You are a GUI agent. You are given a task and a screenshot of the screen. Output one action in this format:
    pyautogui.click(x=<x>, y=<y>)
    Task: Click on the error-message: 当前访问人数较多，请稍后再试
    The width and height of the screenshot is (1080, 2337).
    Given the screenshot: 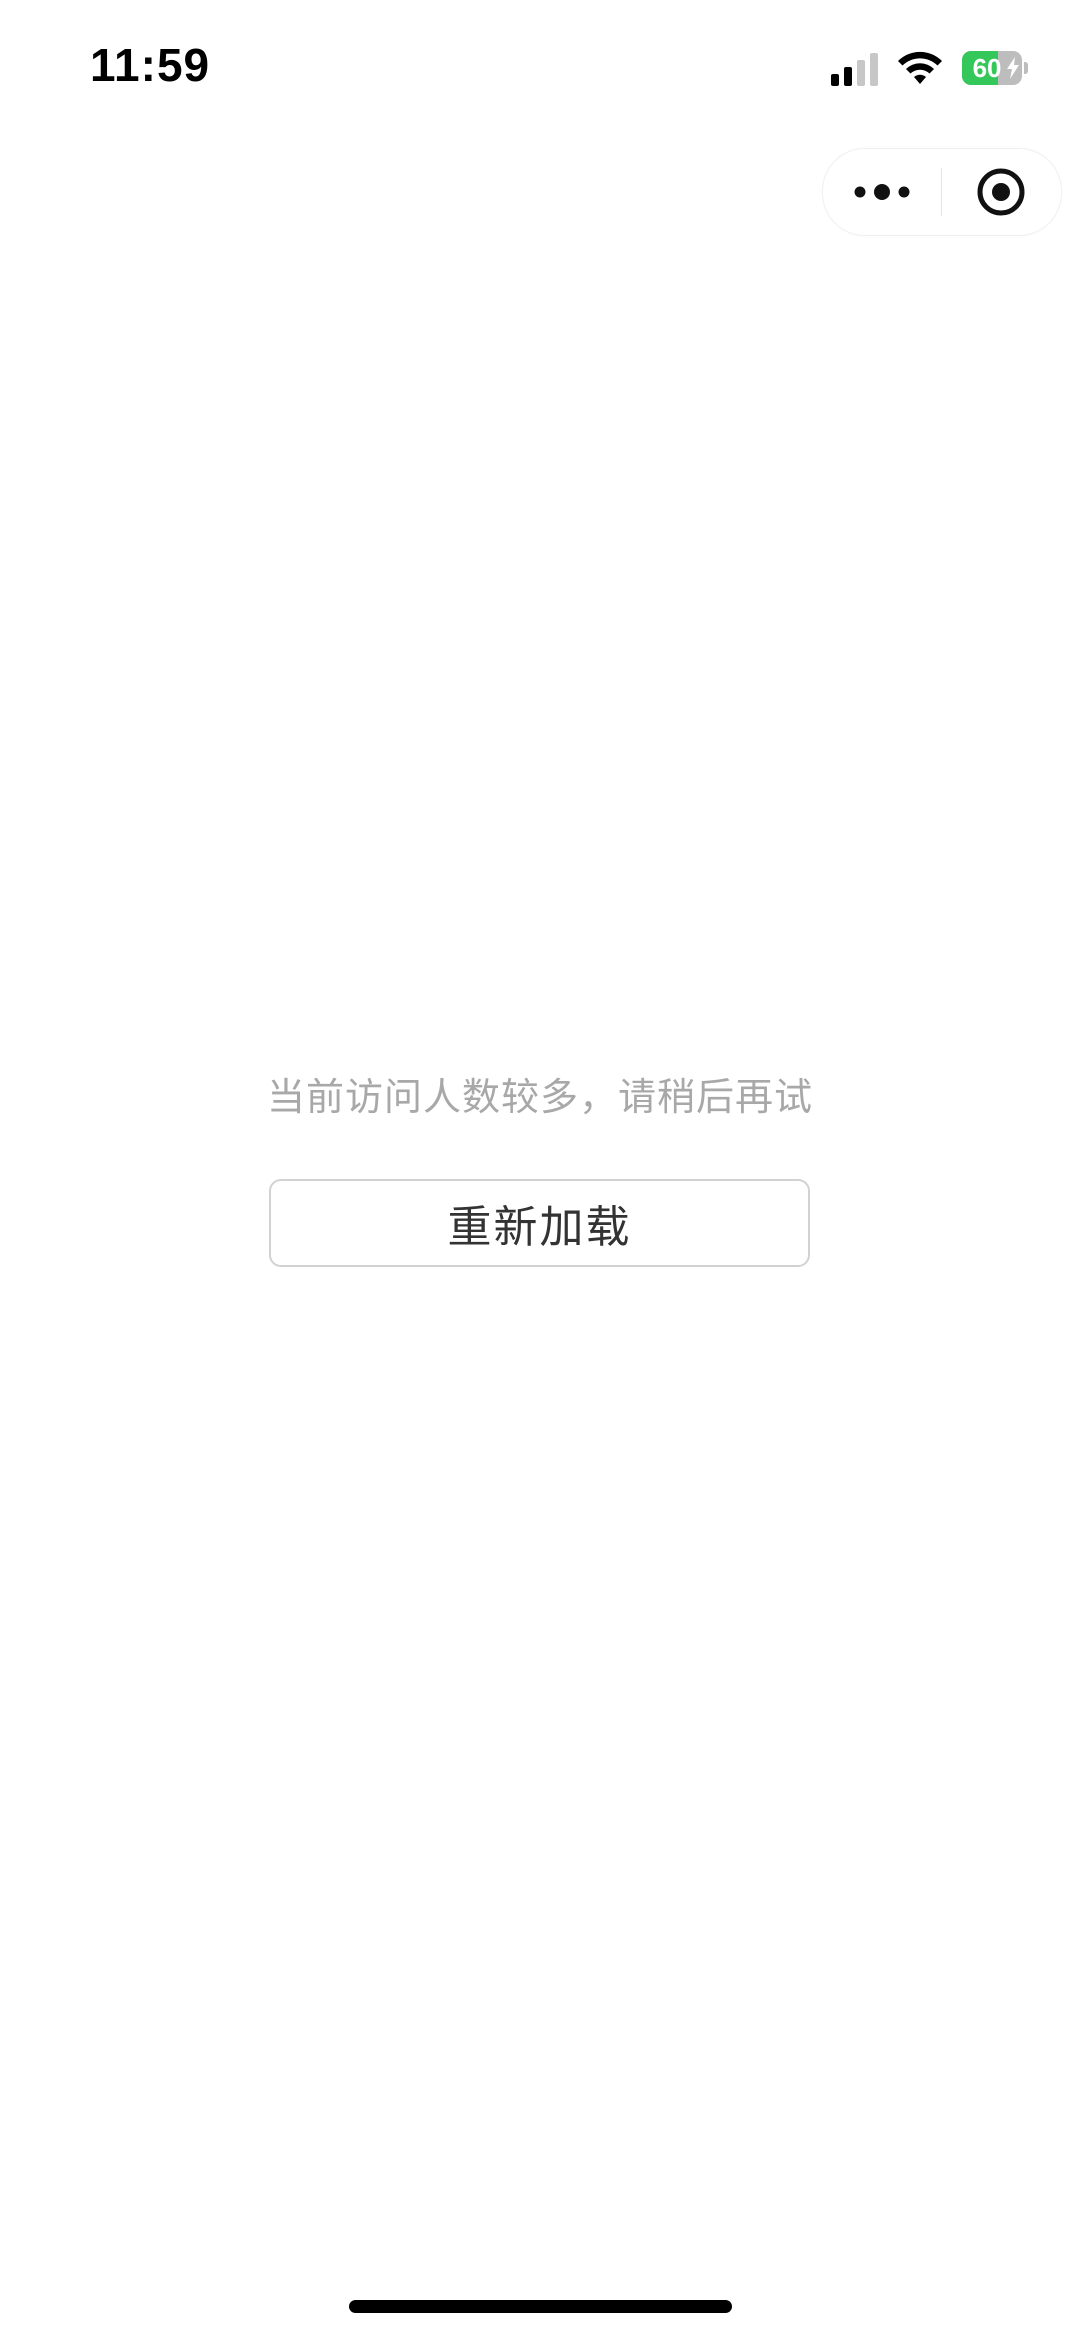 What is the action you would take?
    pyautogui.click(x=539, y=1097)
    